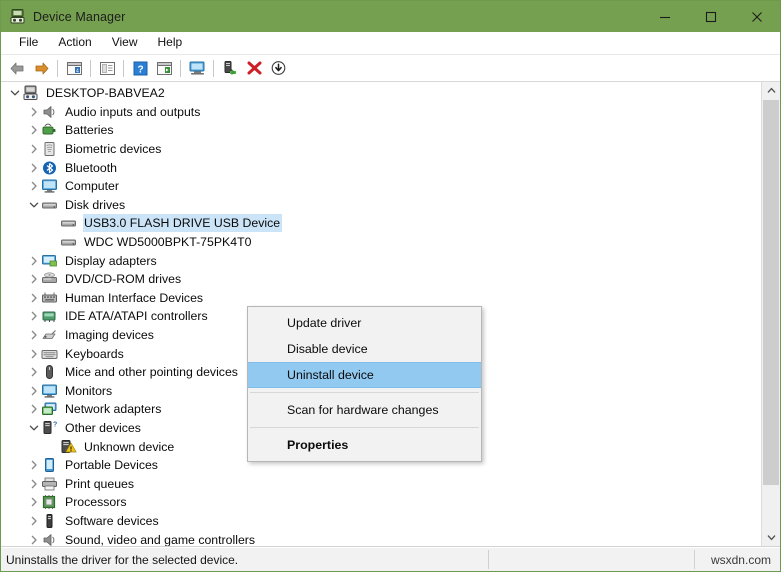 This screenshot has width=781, height=572. What do you see at coordinates (49, 502) in the screenshot?
I see `processor-icon` at bounding box center [49, 502].